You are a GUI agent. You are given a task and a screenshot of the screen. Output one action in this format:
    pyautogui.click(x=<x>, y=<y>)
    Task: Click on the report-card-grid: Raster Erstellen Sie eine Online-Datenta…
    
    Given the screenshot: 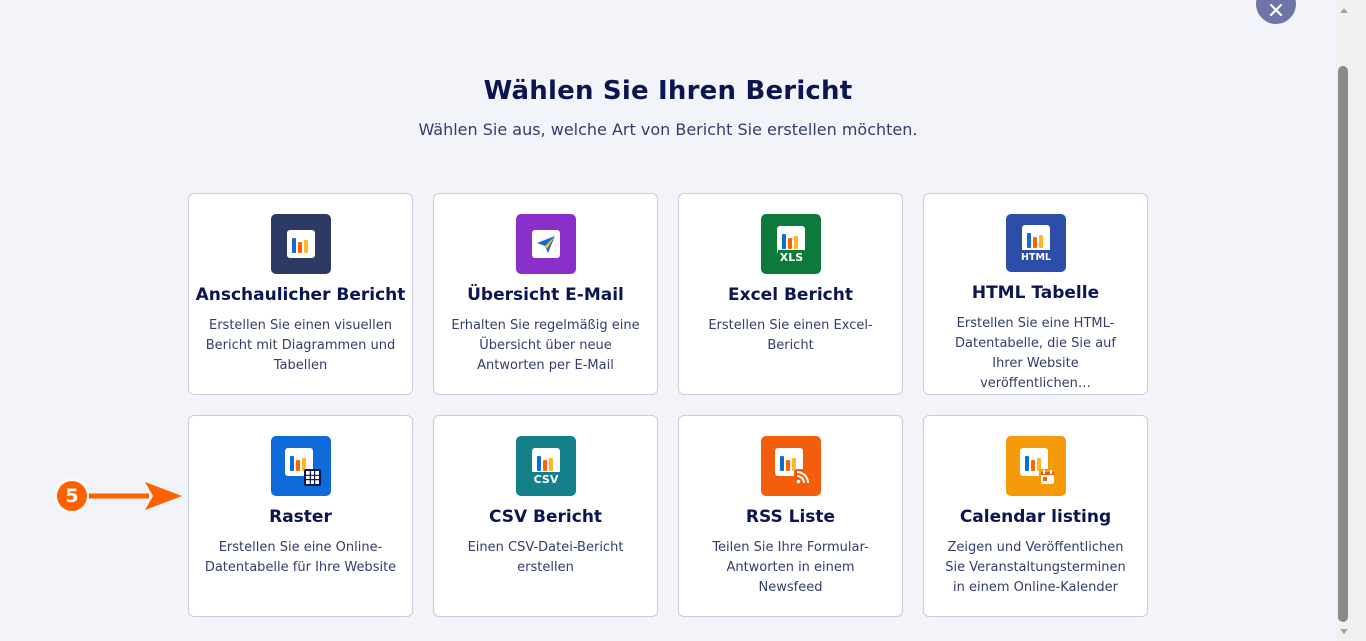 What is the action you would take?
    pyautogui.click(x=300, y=516)
    